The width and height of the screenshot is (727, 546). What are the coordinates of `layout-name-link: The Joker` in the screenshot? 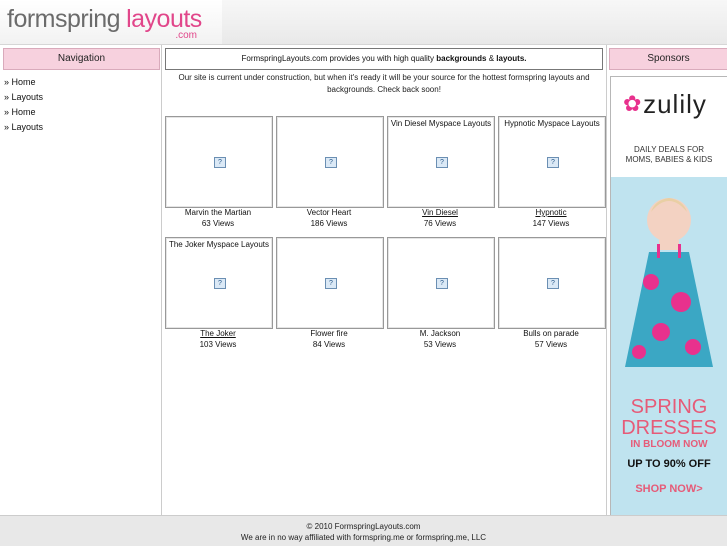 It's located at (218, 333).